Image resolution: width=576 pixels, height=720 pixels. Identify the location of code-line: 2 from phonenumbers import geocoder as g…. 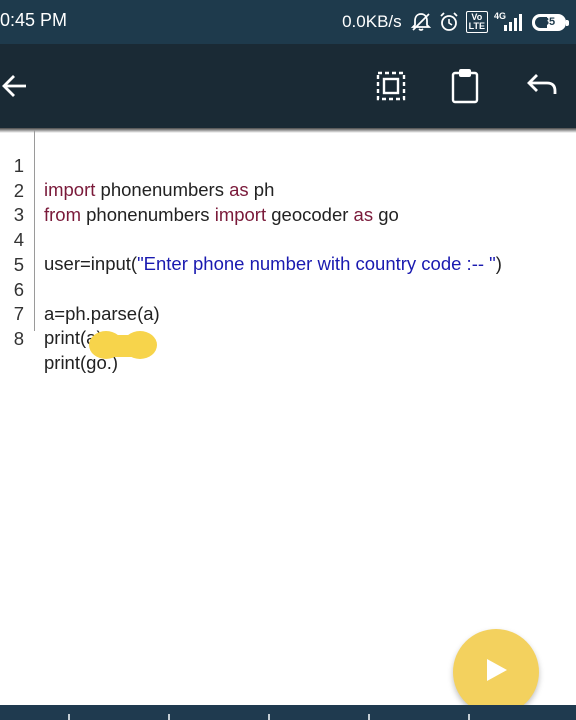
(288, 190).